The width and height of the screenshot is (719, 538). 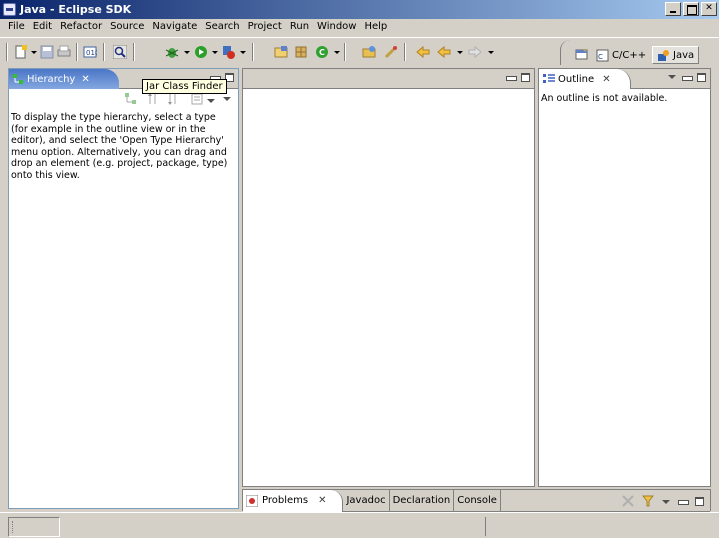 What do you see at coordinates (375, 28) in the screenshot?
I see `menu-help: Help` at bounding box center [375, 28].